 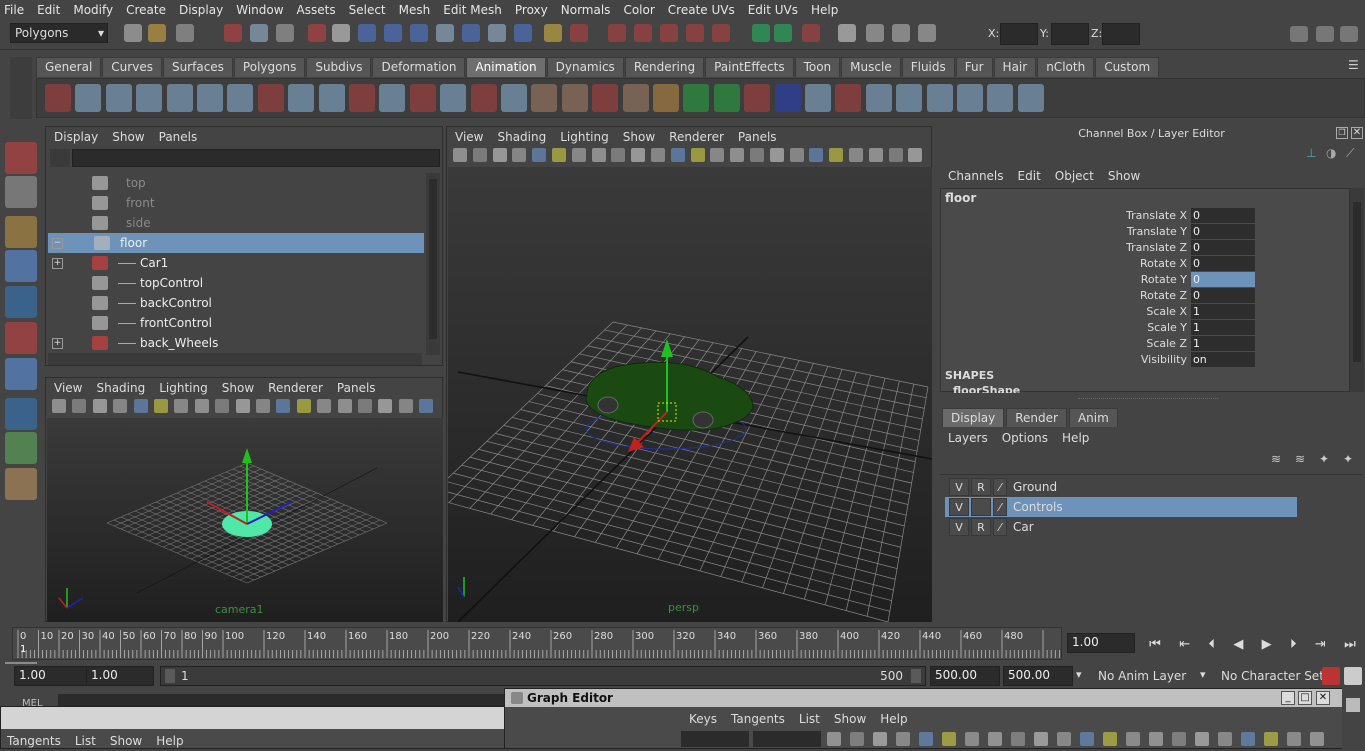 I want to click on layer-add-icon: ✦, so click(x=1324, y=462).